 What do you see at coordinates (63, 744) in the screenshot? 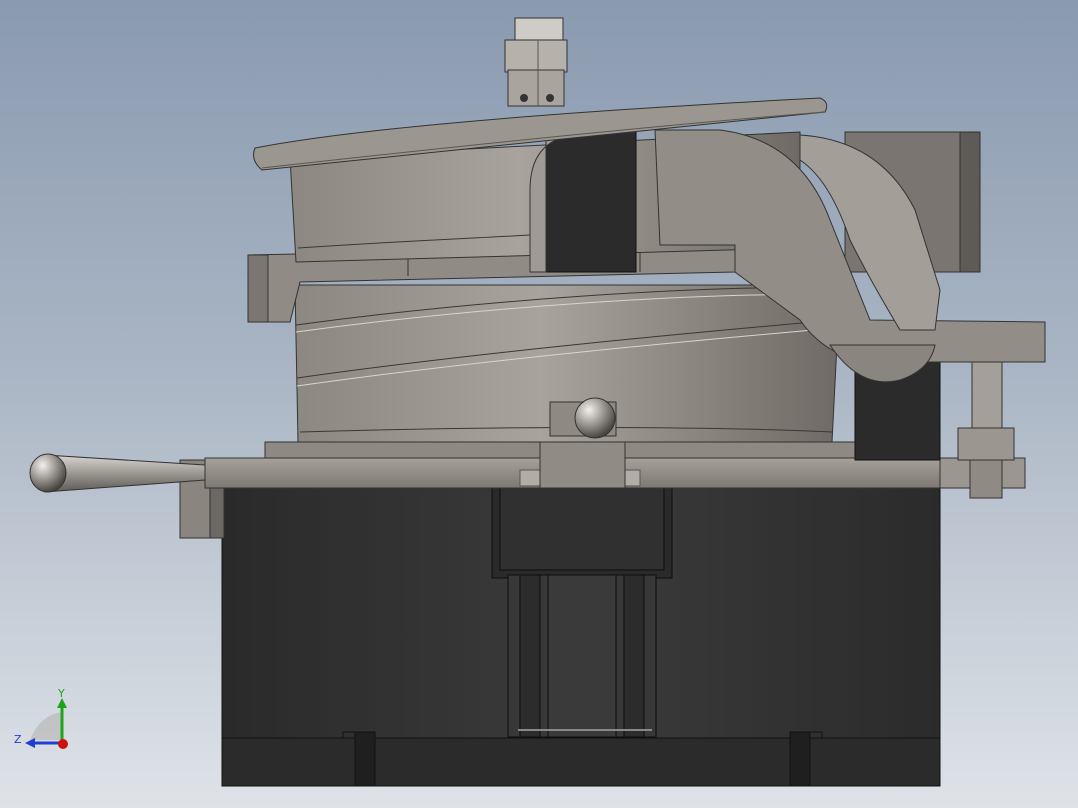
I see `x-axis` at bounding box center [63, 744].